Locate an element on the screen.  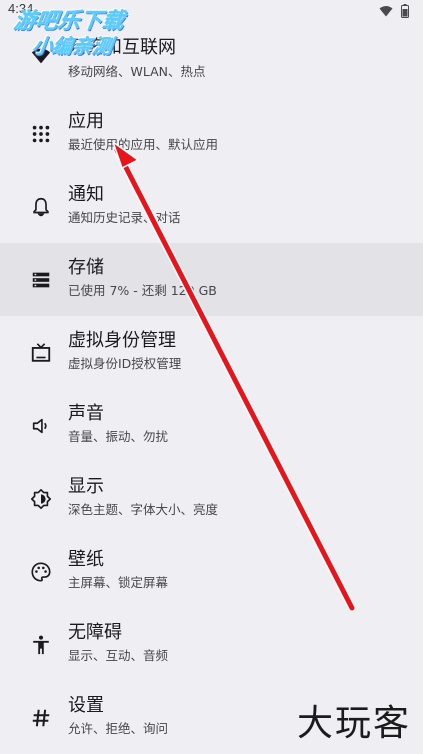
speaker-icon is located at coordinates (41, 426).